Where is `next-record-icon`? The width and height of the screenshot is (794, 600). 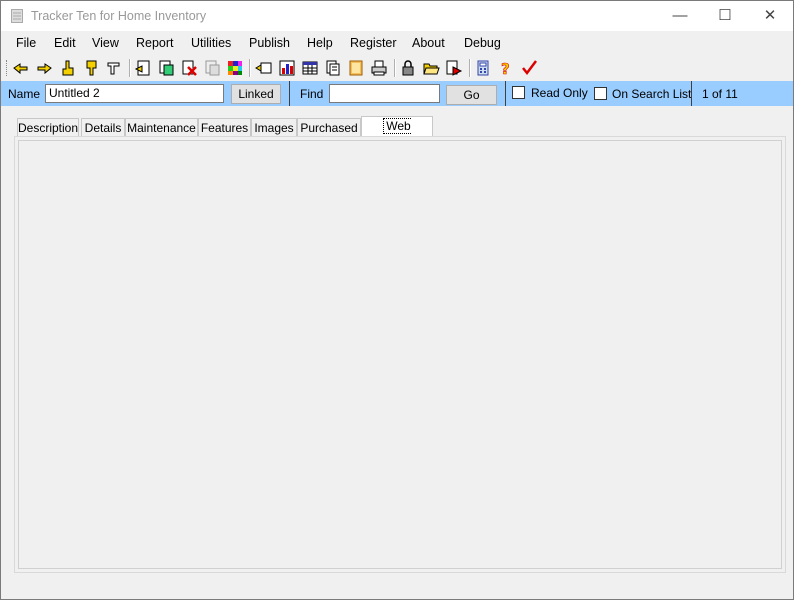
next-record-icon is located at coordinates (91, 68).